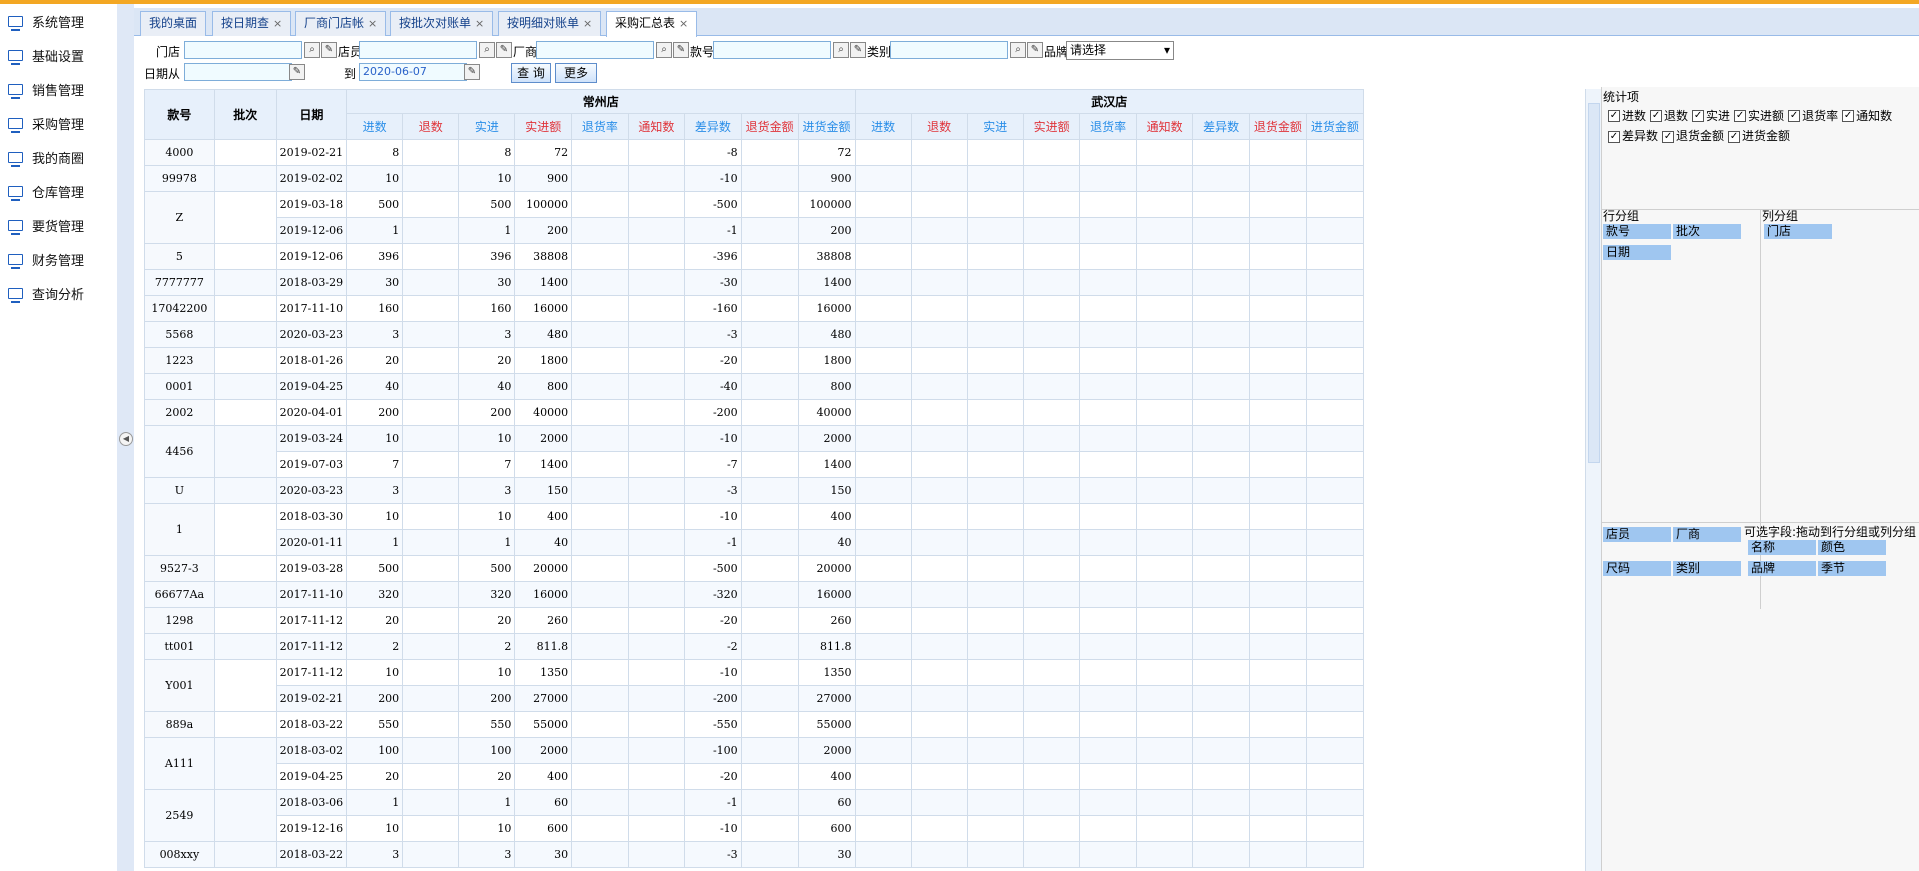 The width and height of the screenshot is (1919, 871). What do you see at coordinates (754, 256) in the screenshot?
I see `table-row: 5 2019-12-06 396 396 38808 -396 38808` at bounding box center [754, 256].